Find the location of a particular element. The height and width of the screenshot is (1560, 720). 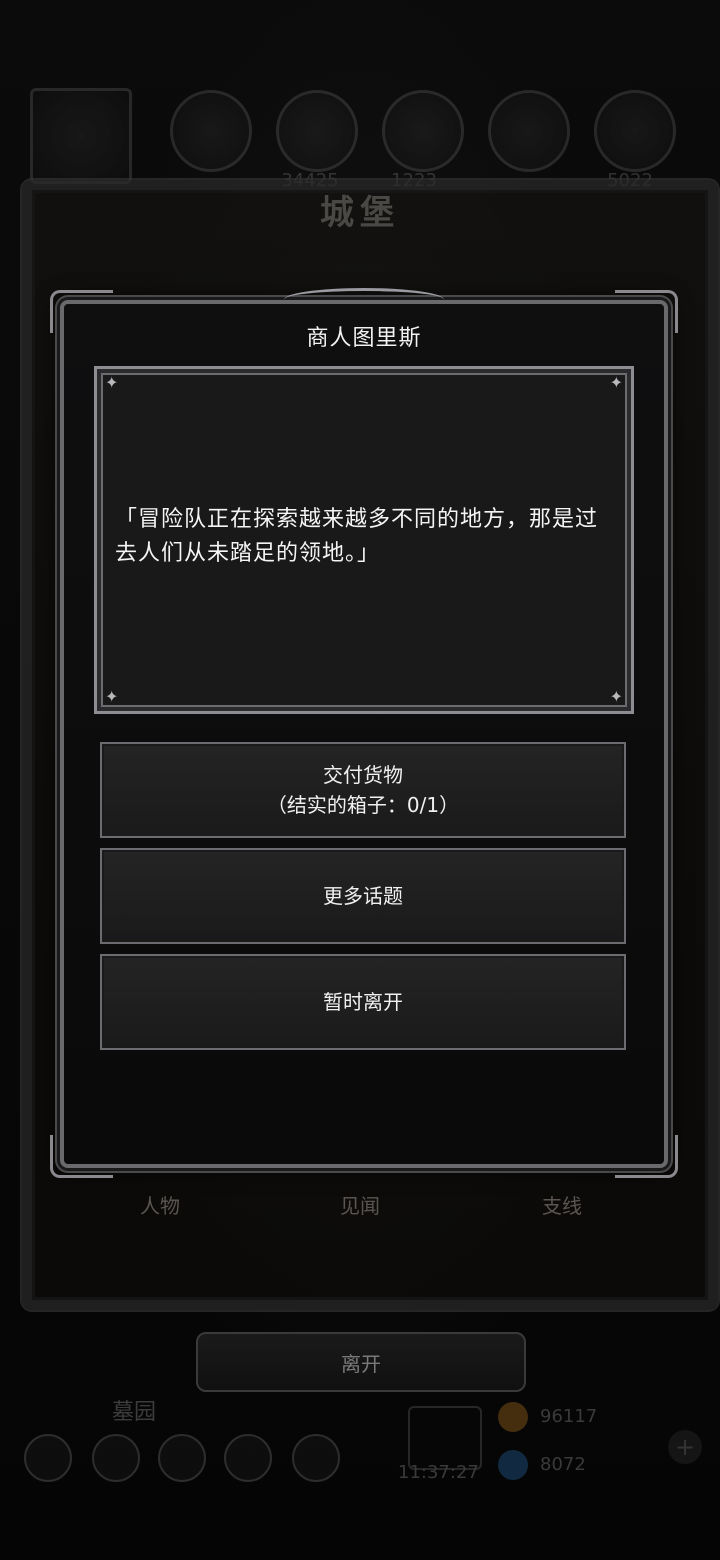

option-label: 更多话题 is located at coordinates (363, 896).